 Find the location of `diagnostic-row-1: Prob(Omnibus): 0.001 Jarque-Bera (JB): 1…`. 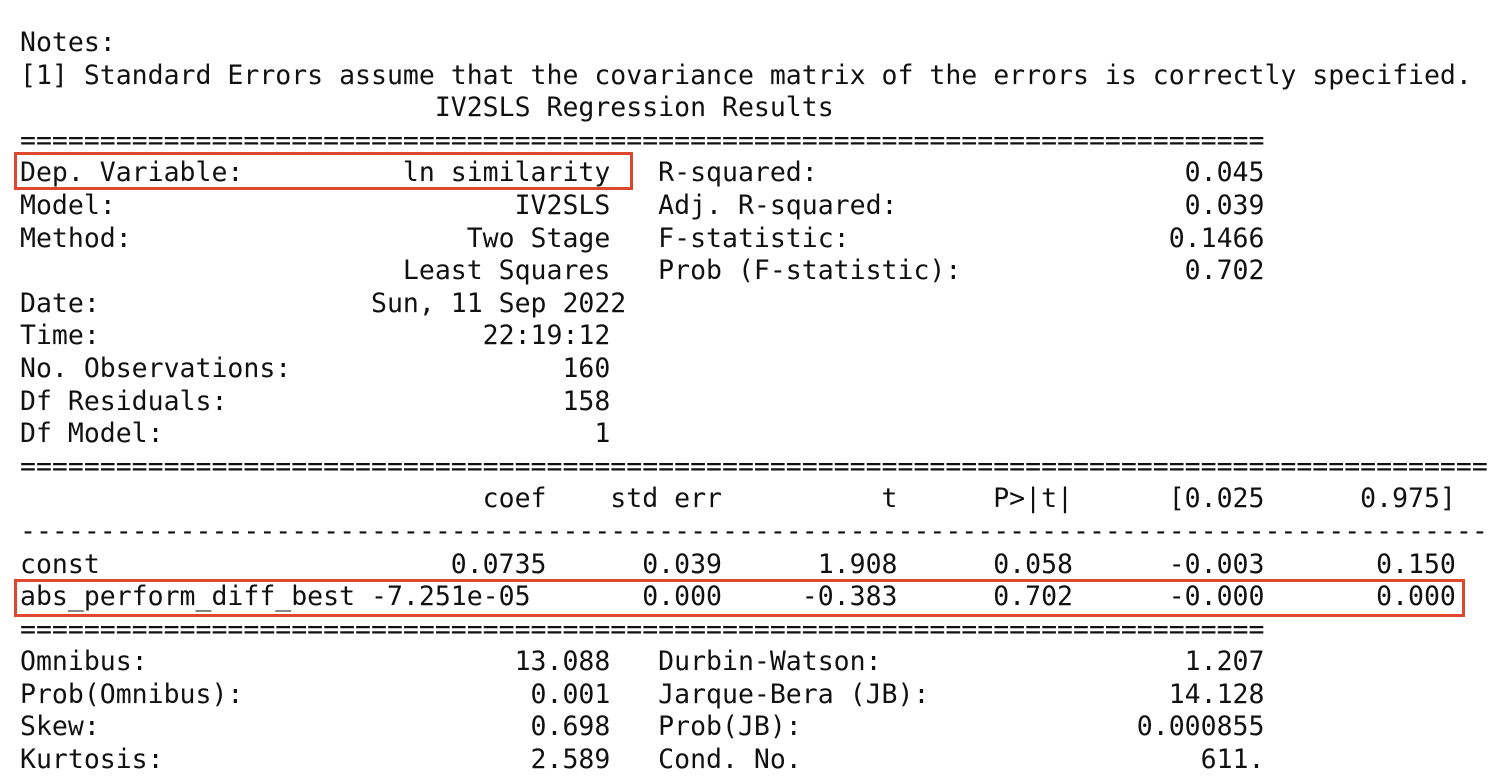

diagnostic-row-1: Prob(Omnibus): 0.001 Jarque-Bera (JB): 1… is located at coordinates (642, 694).